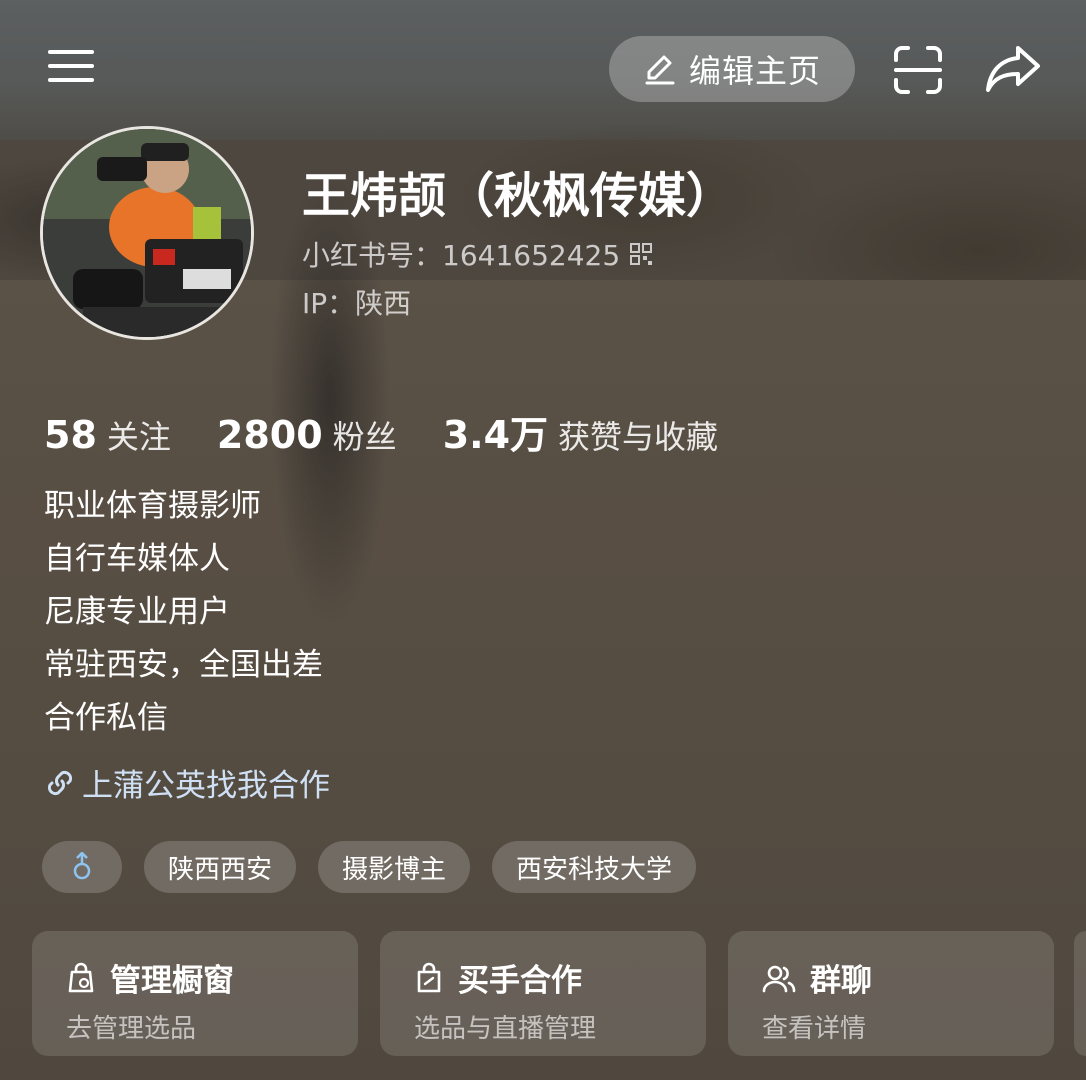 This screenshot has width=1086, height=1080. I want to click on bio-line: 尼康专业用户, so click(137, 612).